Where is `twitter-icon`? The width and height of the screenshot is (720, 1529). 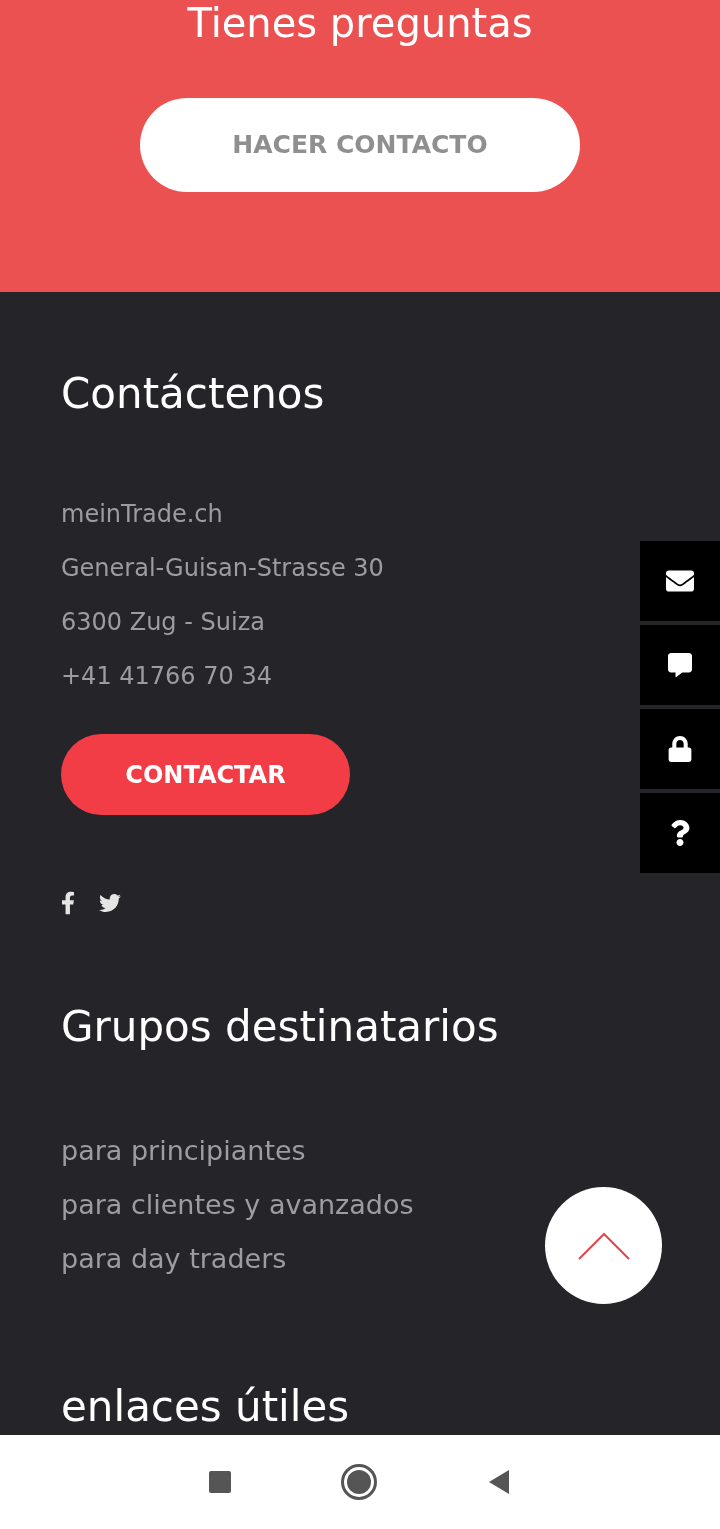 twitter-icon is located at coordinates (110, 903).